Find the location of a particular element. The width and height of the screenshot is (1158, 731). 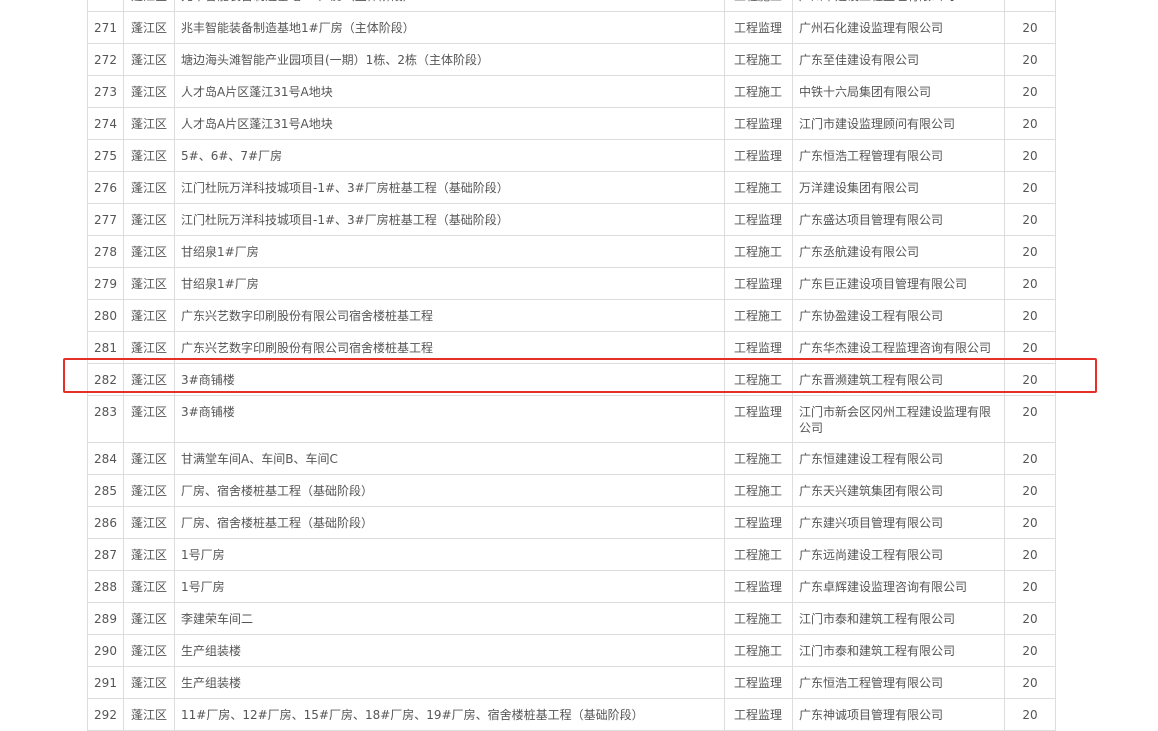

cell-number: 289 is located at coordinates (106, 618).